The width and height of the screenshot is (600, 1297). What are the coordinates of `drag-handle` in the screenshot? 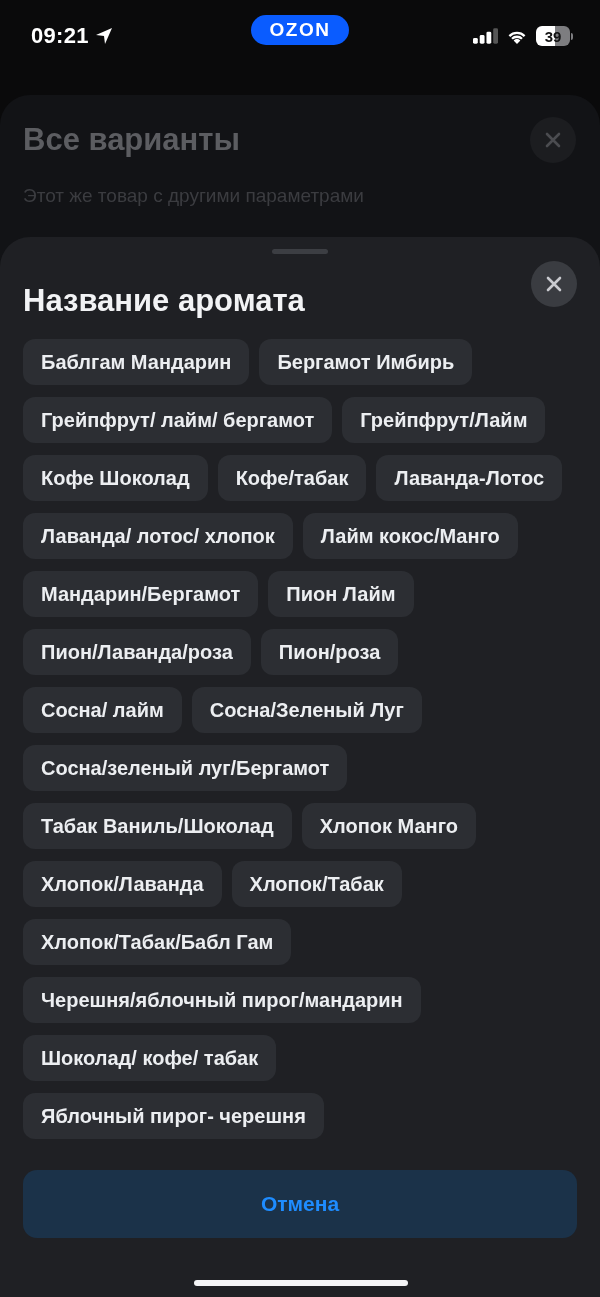 It's located at (300, 251).